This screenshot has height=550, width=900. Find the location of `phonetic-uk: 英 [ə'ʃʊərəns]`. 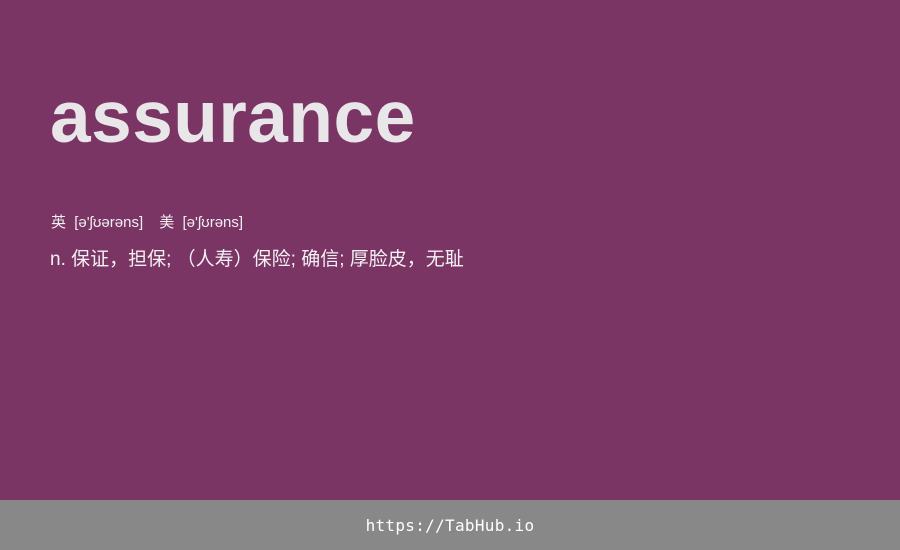

phonetic-uk: 英 [ə'ʃʊərəns] is located at coordinates (97, 223).